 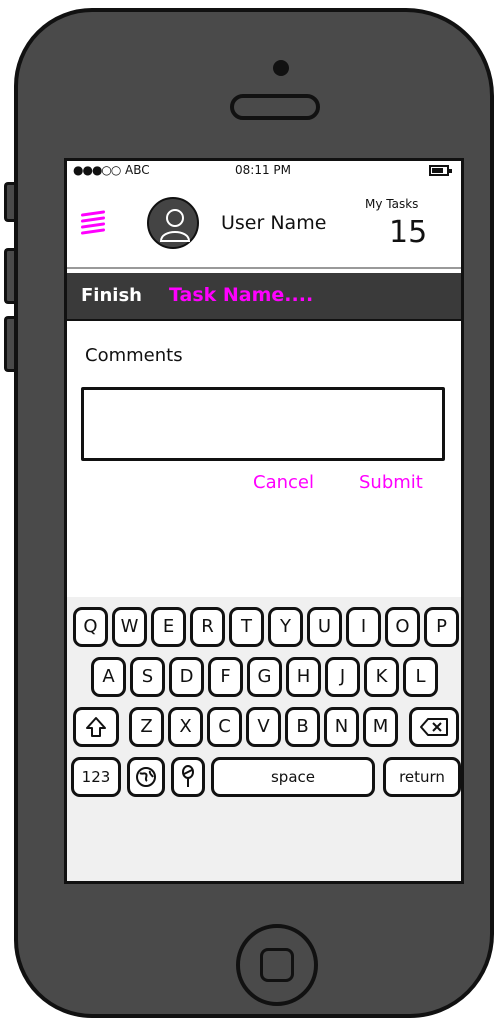 I want to click on key-s: S, so click(x=147, y=677).